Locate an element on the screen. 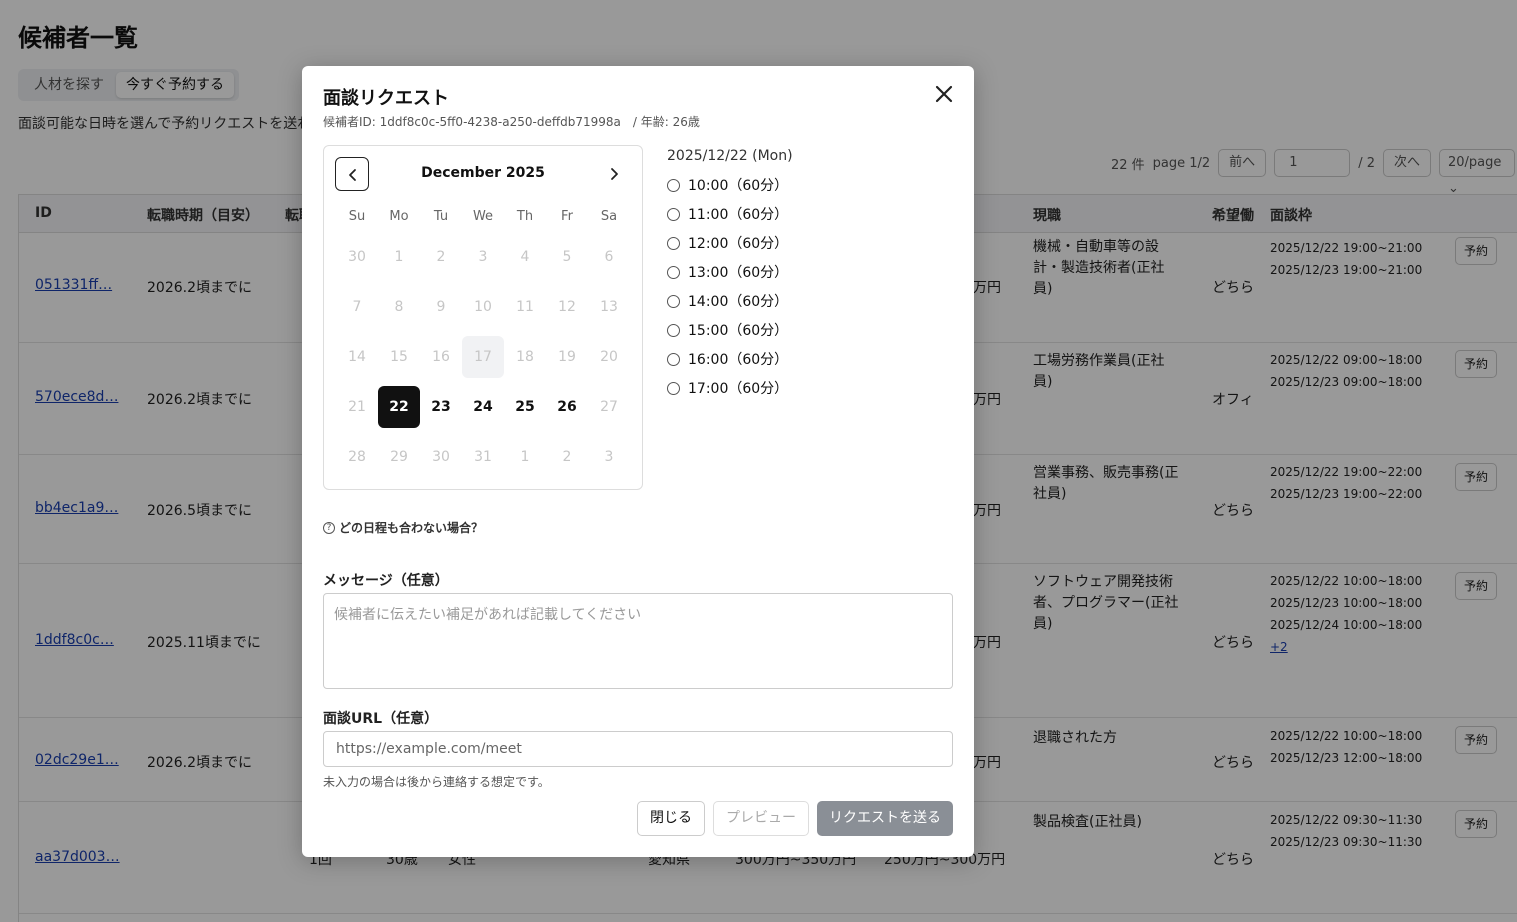  calendar-day: 31 is located at coordinates (483, 457).